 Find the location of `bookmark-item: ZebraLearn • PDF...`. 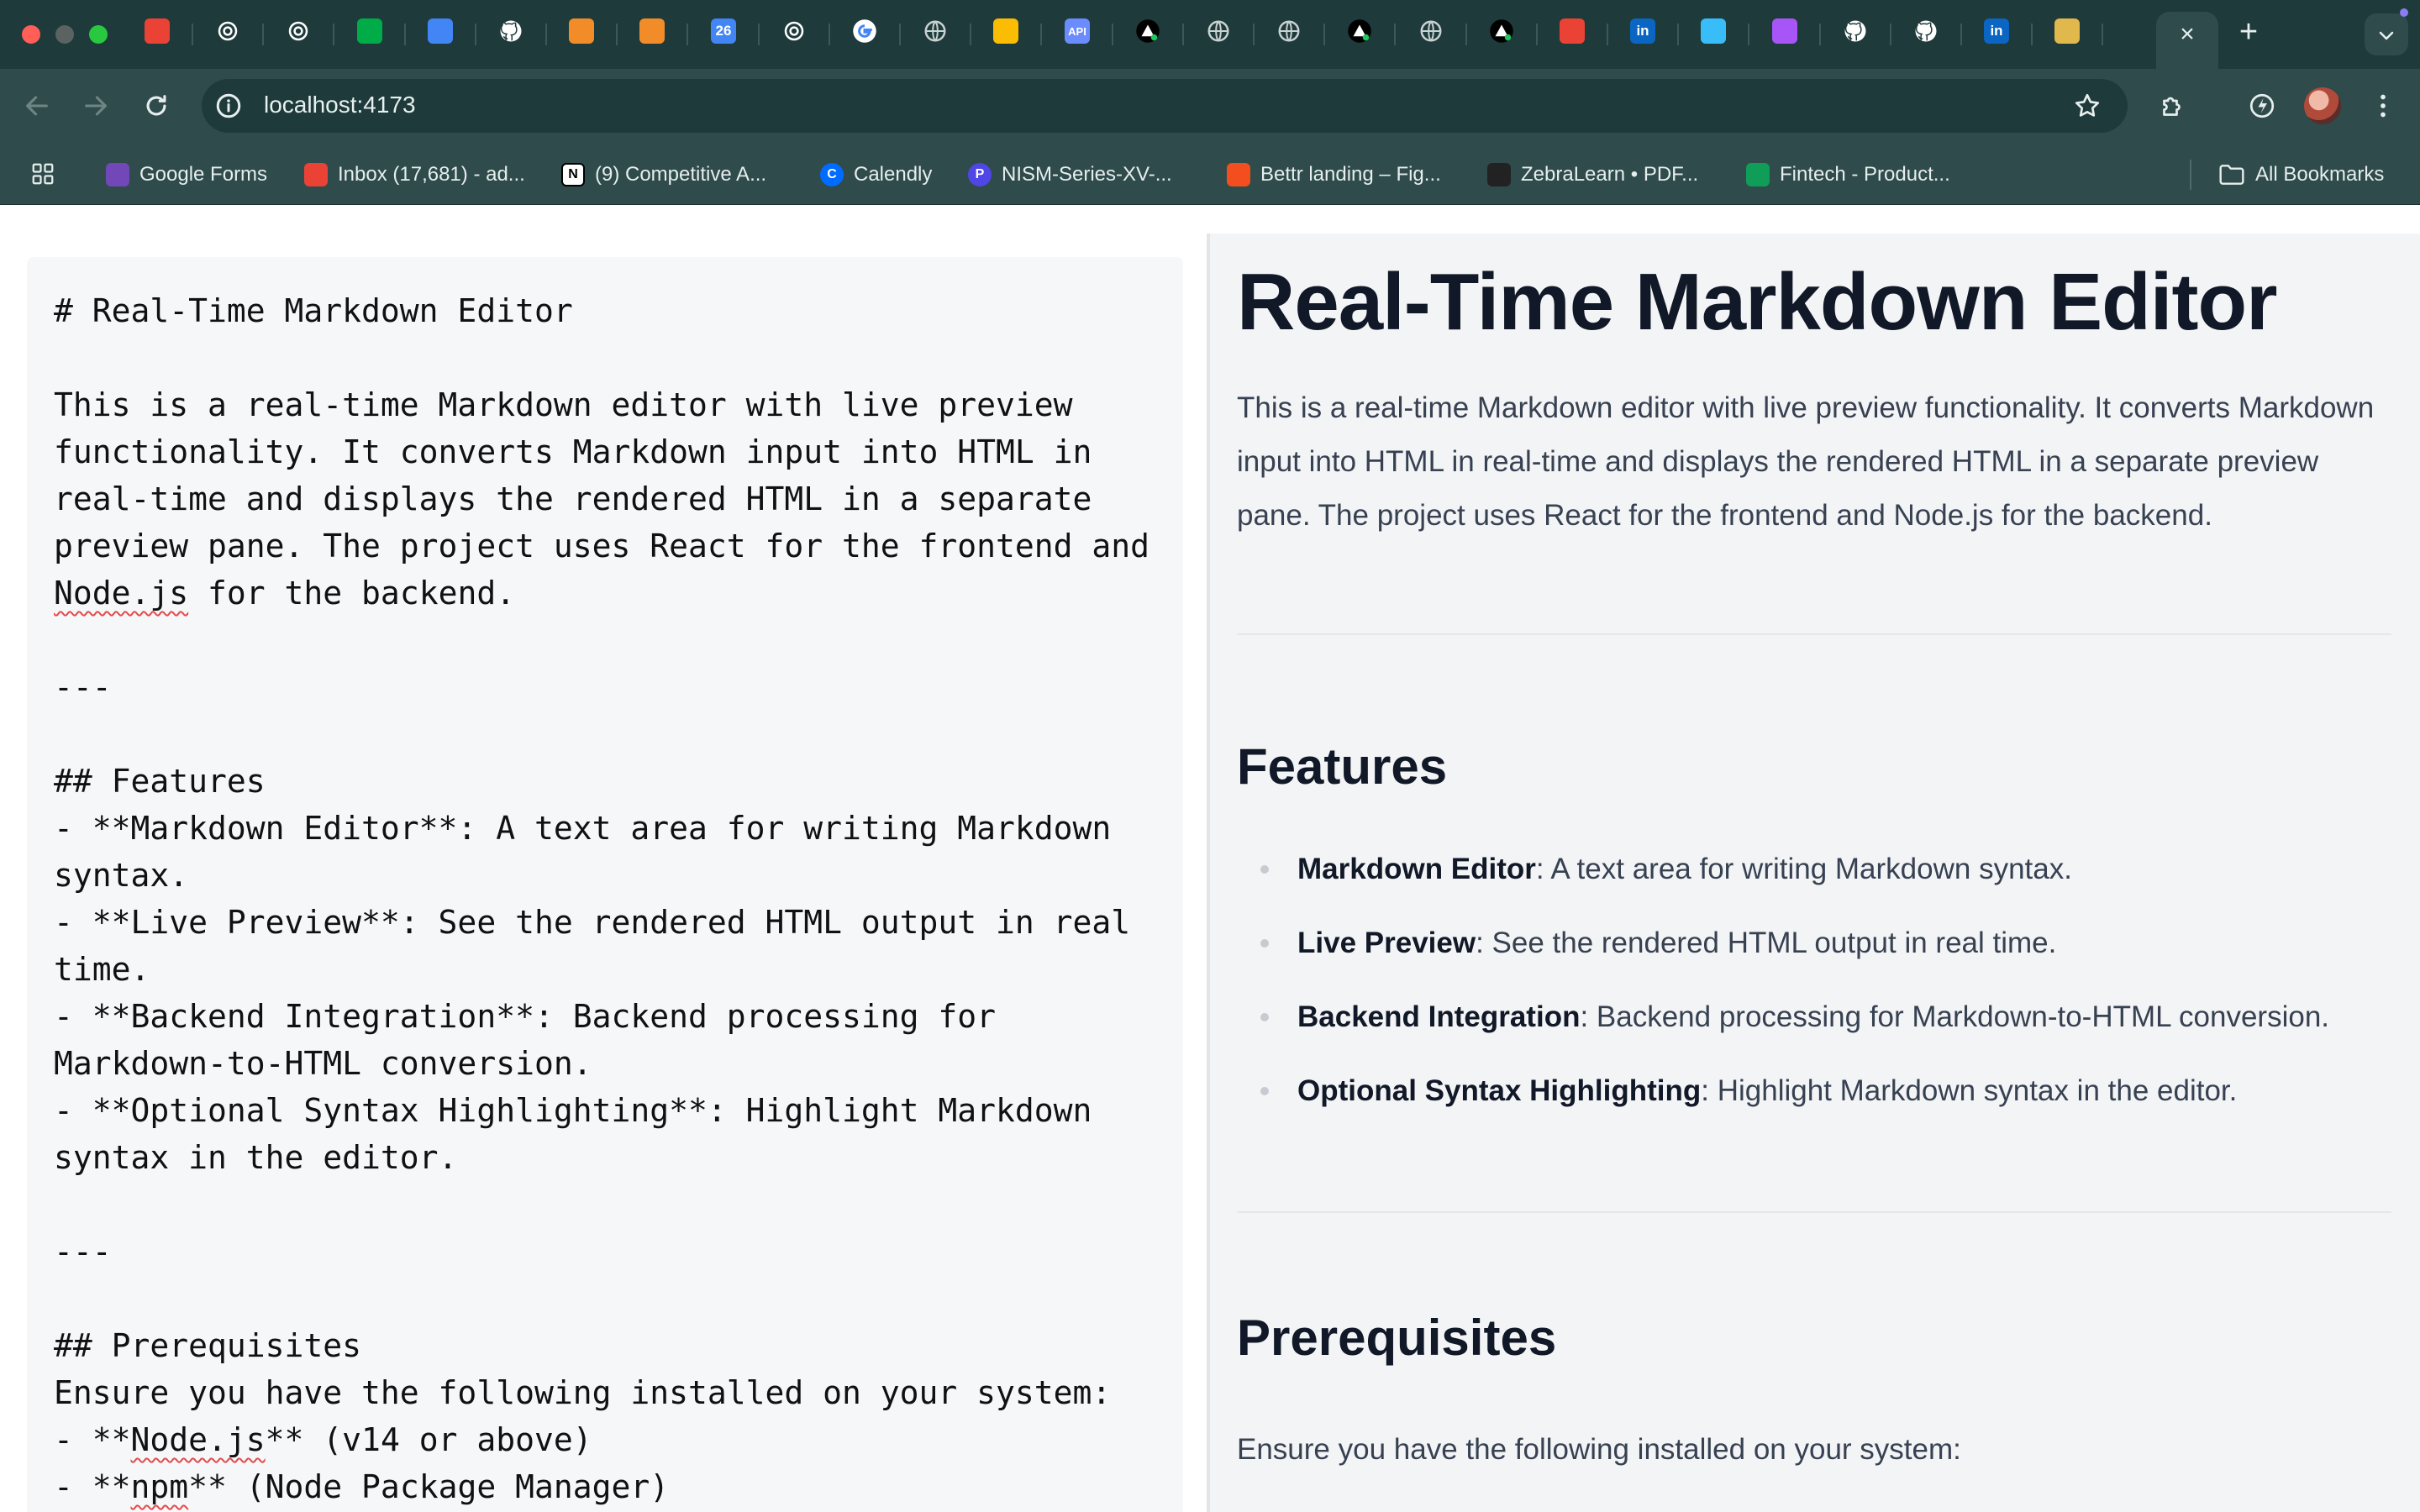

bookmark-item: ZebraLearn • PDF... is located at coordinates (1592, 175).